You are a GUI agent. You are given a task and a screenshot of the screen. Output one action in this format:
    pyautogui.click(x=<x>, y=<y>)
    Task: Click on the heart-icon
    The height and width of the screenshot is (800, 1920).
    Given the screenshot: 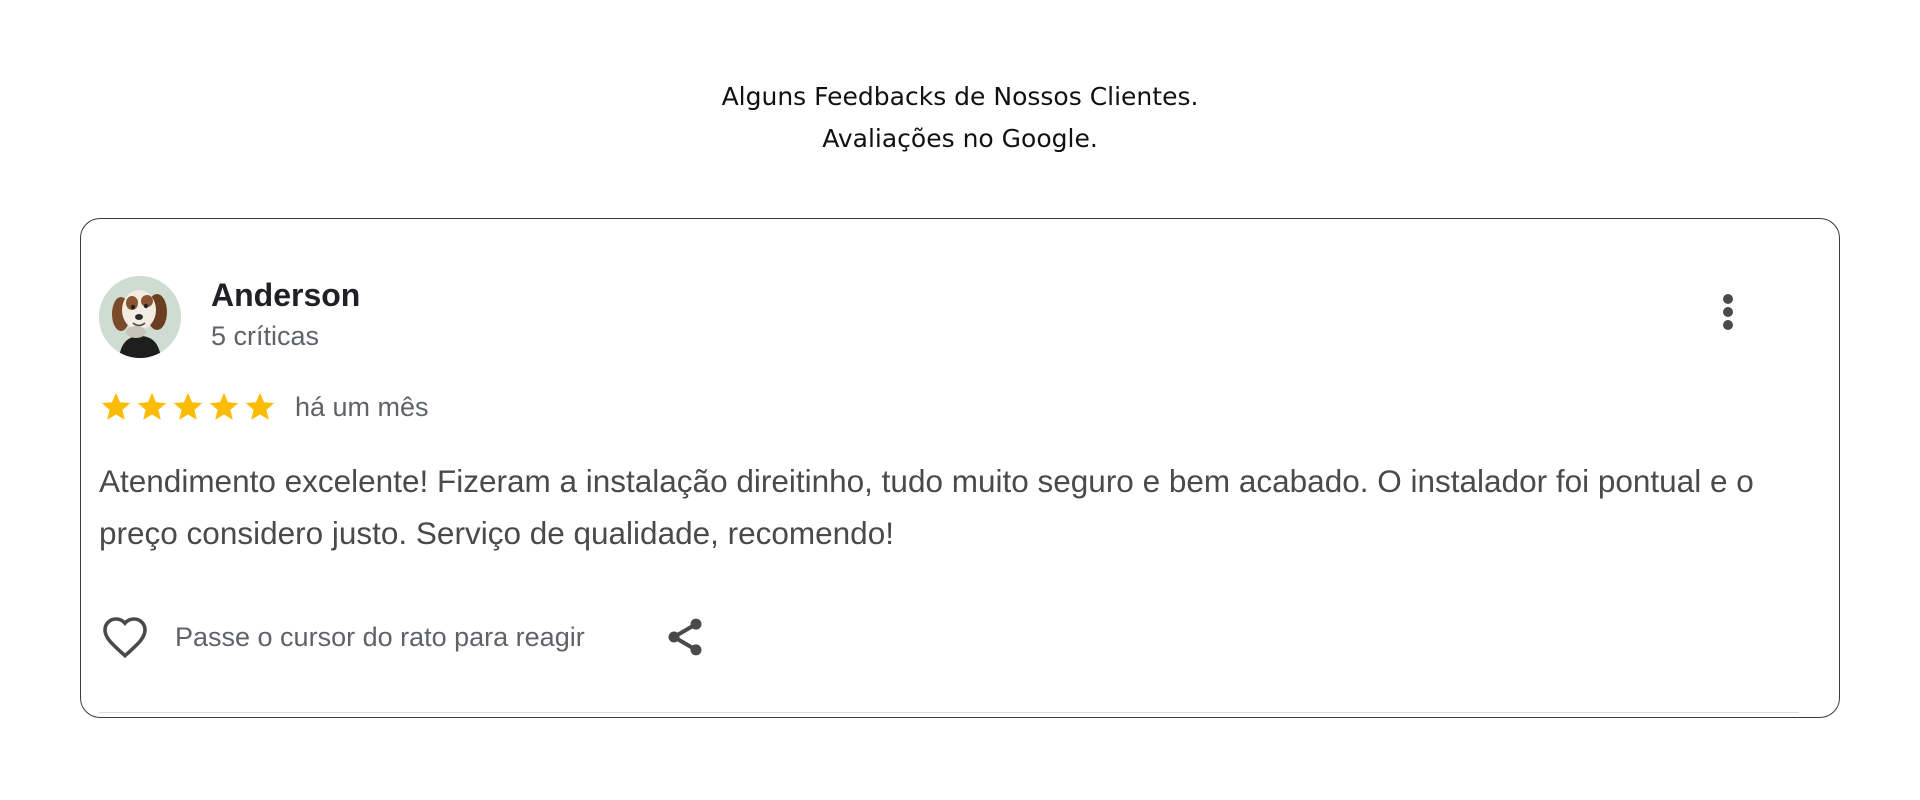 What is the action you would take?
    pyautogui.click(x=125, y=638)
    